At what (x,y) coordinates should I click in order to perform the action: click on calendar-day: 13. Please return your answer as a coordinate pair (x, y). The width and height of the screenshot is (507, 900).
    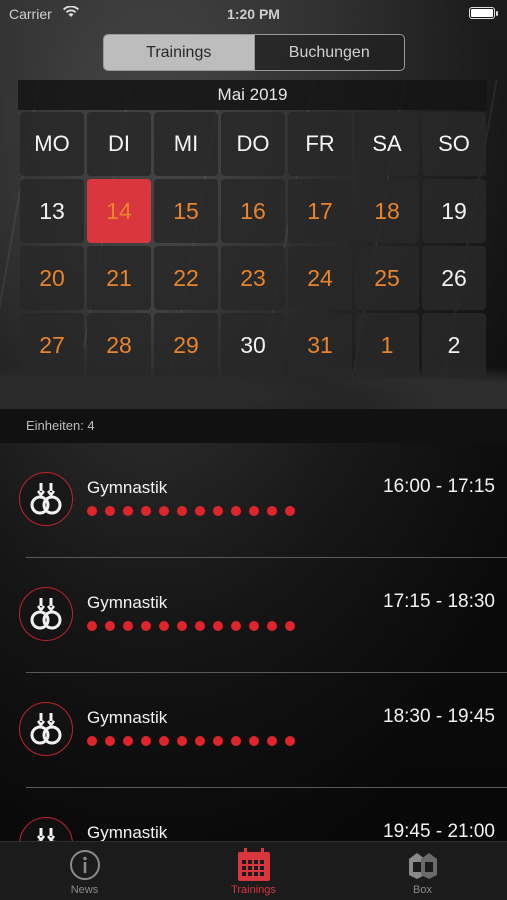
    Looking at the image, I should click on (52, 211).